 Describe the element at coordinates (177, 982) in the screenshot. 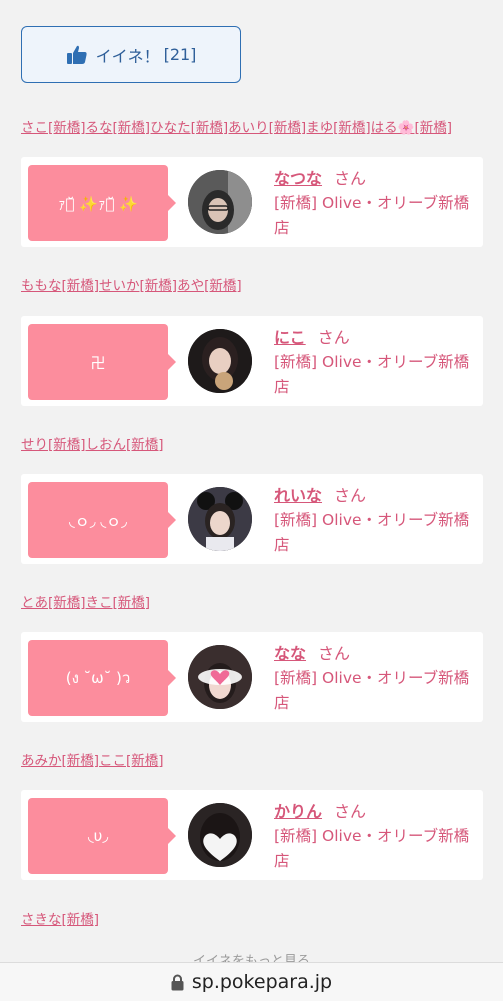

I see `lock-icon` at that location.